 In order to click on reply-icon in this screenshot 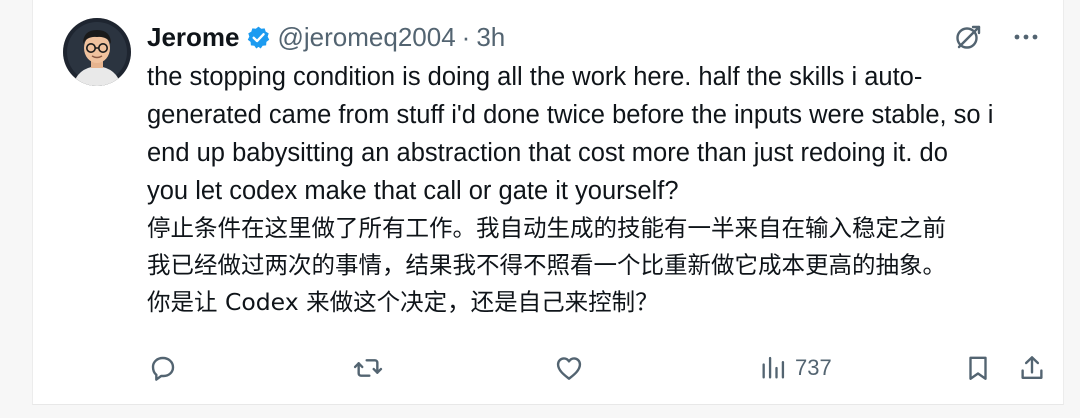, I will do `click(163, 368)`.